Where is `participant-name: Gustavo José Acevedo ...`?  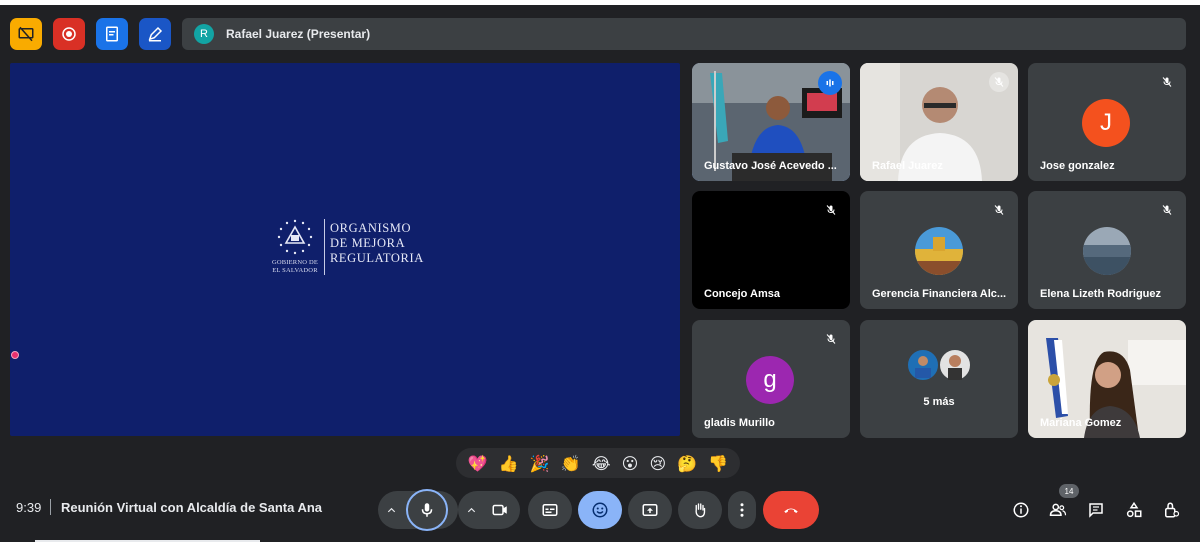
participant-name: Gustavo José Acevedo ... is located at coordinates (770, 166).